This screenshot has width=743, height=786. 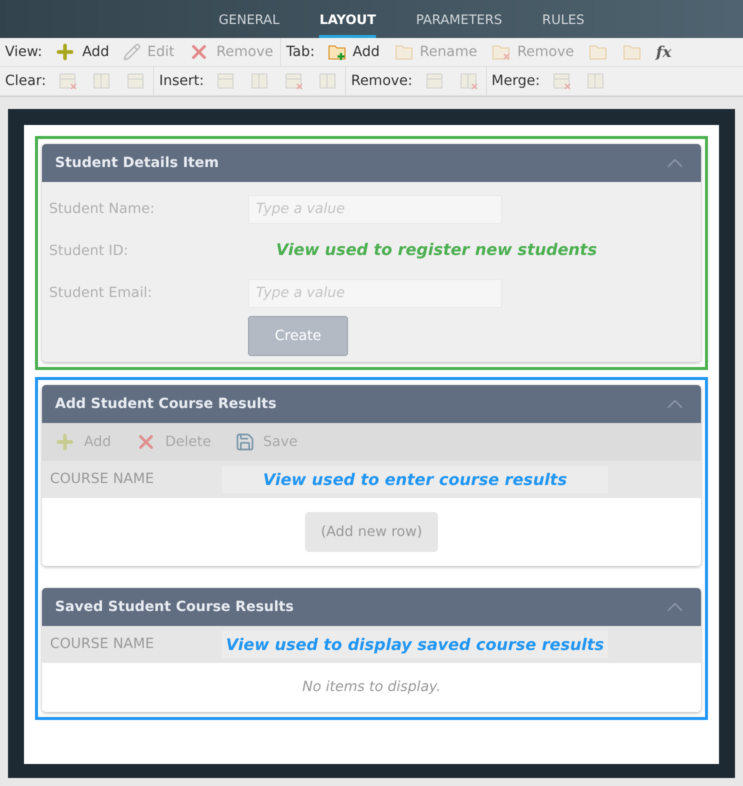 I want to click on add-row-button: (Add new row), so click(x=371, y=532).